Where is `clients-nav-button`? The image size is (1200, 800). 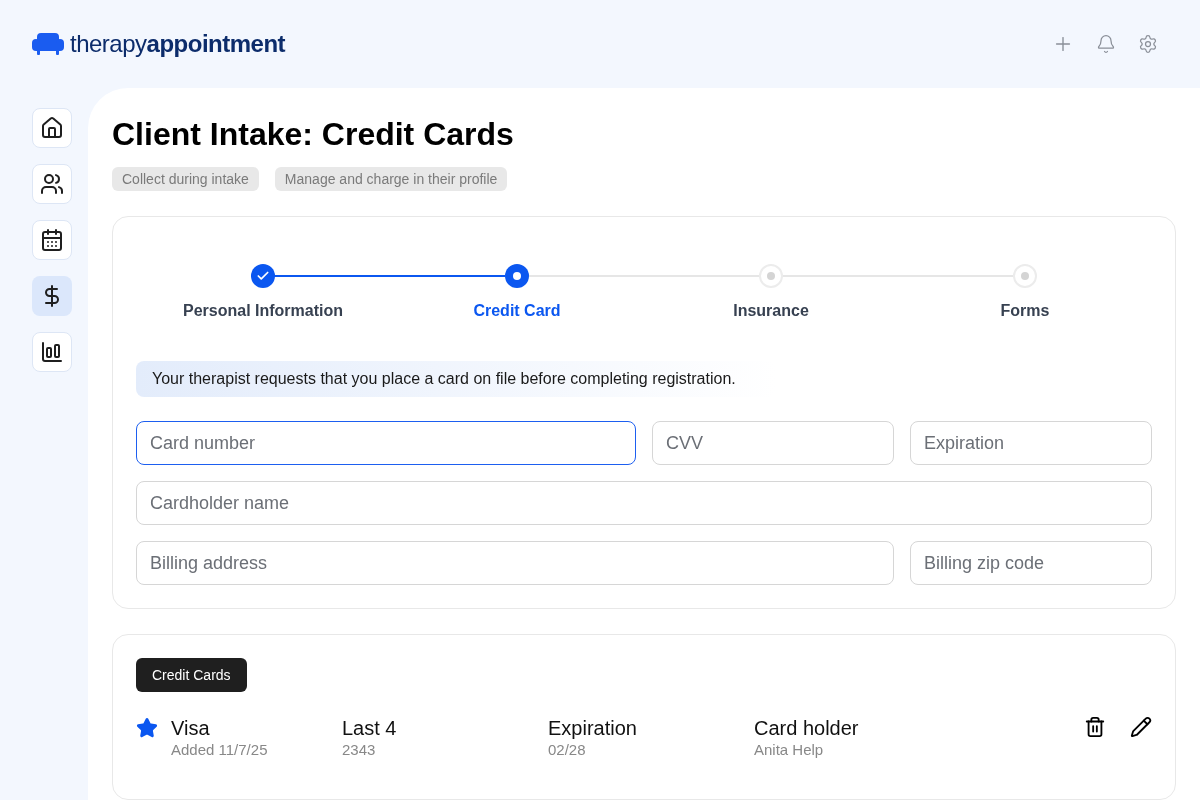 clients-nav-button is located at coordinates (52, 184).